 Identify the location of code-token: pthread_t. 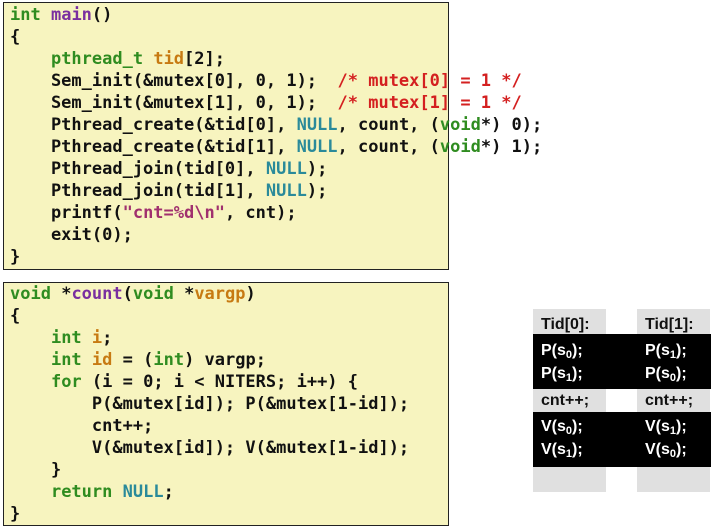
(97, 59).